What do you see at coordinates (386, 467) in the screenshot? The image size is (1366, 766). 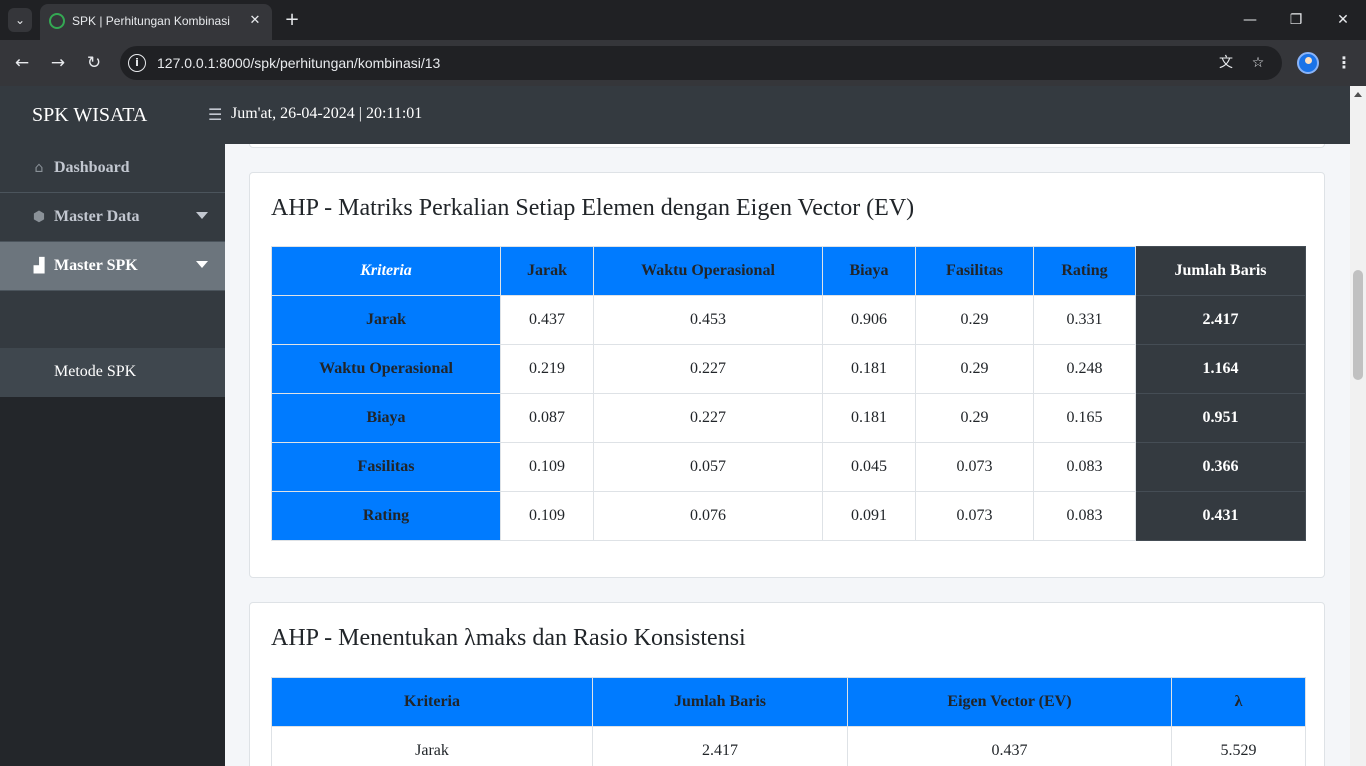 I see `row-header: Fasilitas` at bounding box center [386, 467].